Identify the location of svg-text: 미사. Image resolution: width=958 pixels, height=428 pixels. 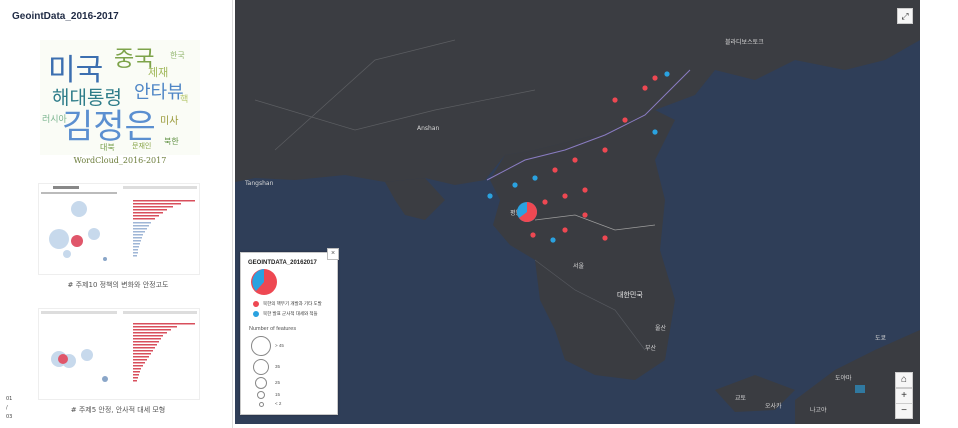
(169, 121).